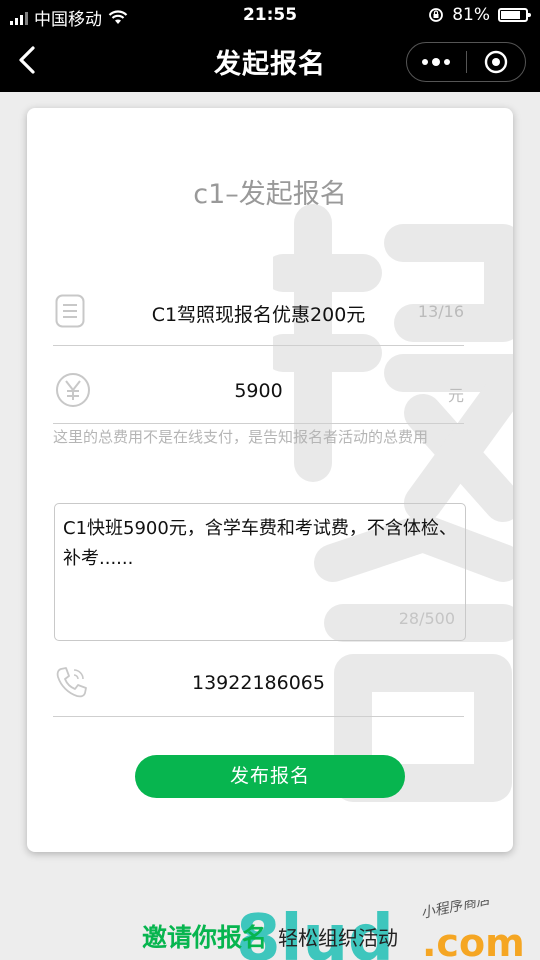 This screenshot has height=960, width=540. I want to click on mini-program-capsule, so click(466, 62).